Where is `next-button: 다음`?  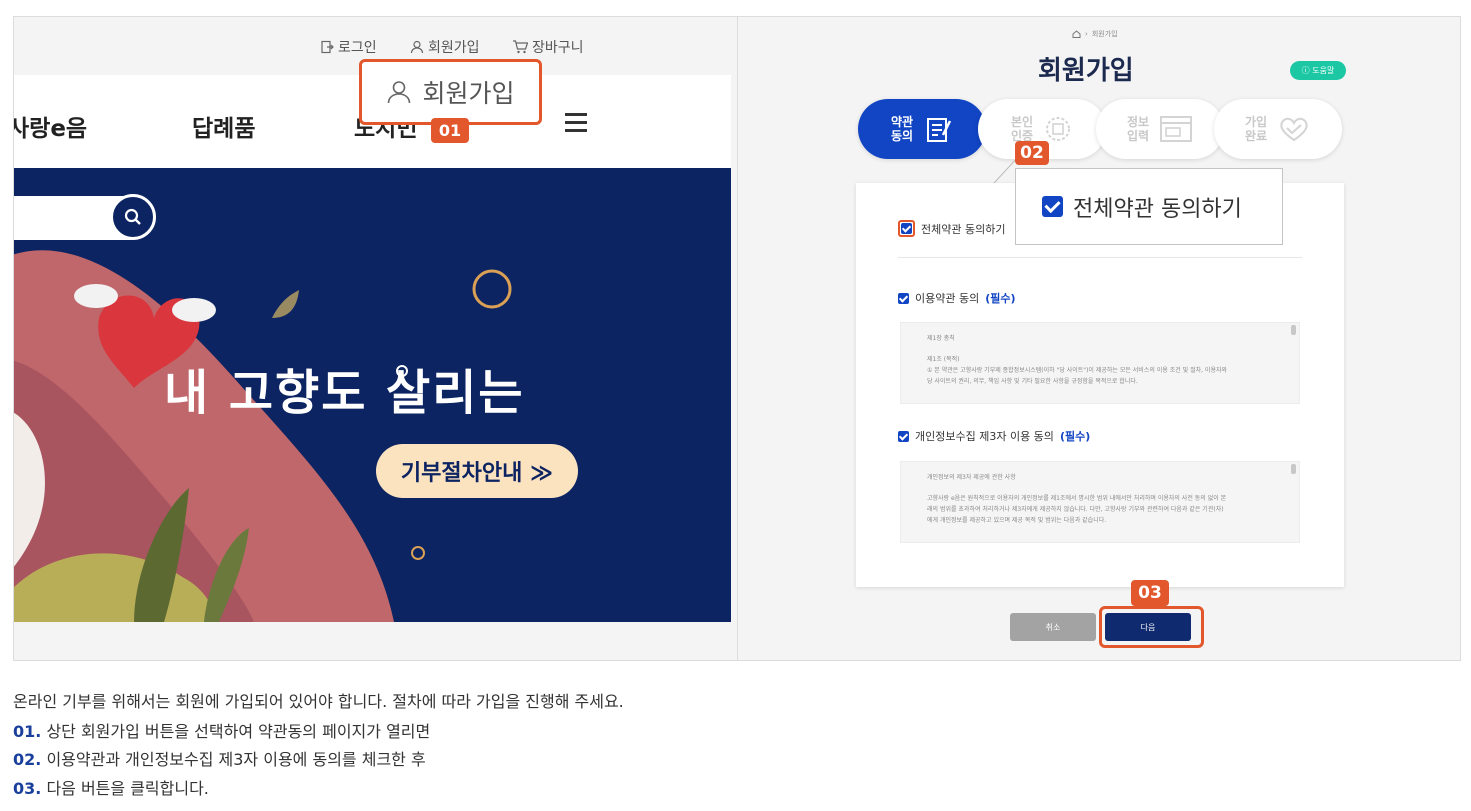 next-button: 다음 is located at coordinates (1148, 627).